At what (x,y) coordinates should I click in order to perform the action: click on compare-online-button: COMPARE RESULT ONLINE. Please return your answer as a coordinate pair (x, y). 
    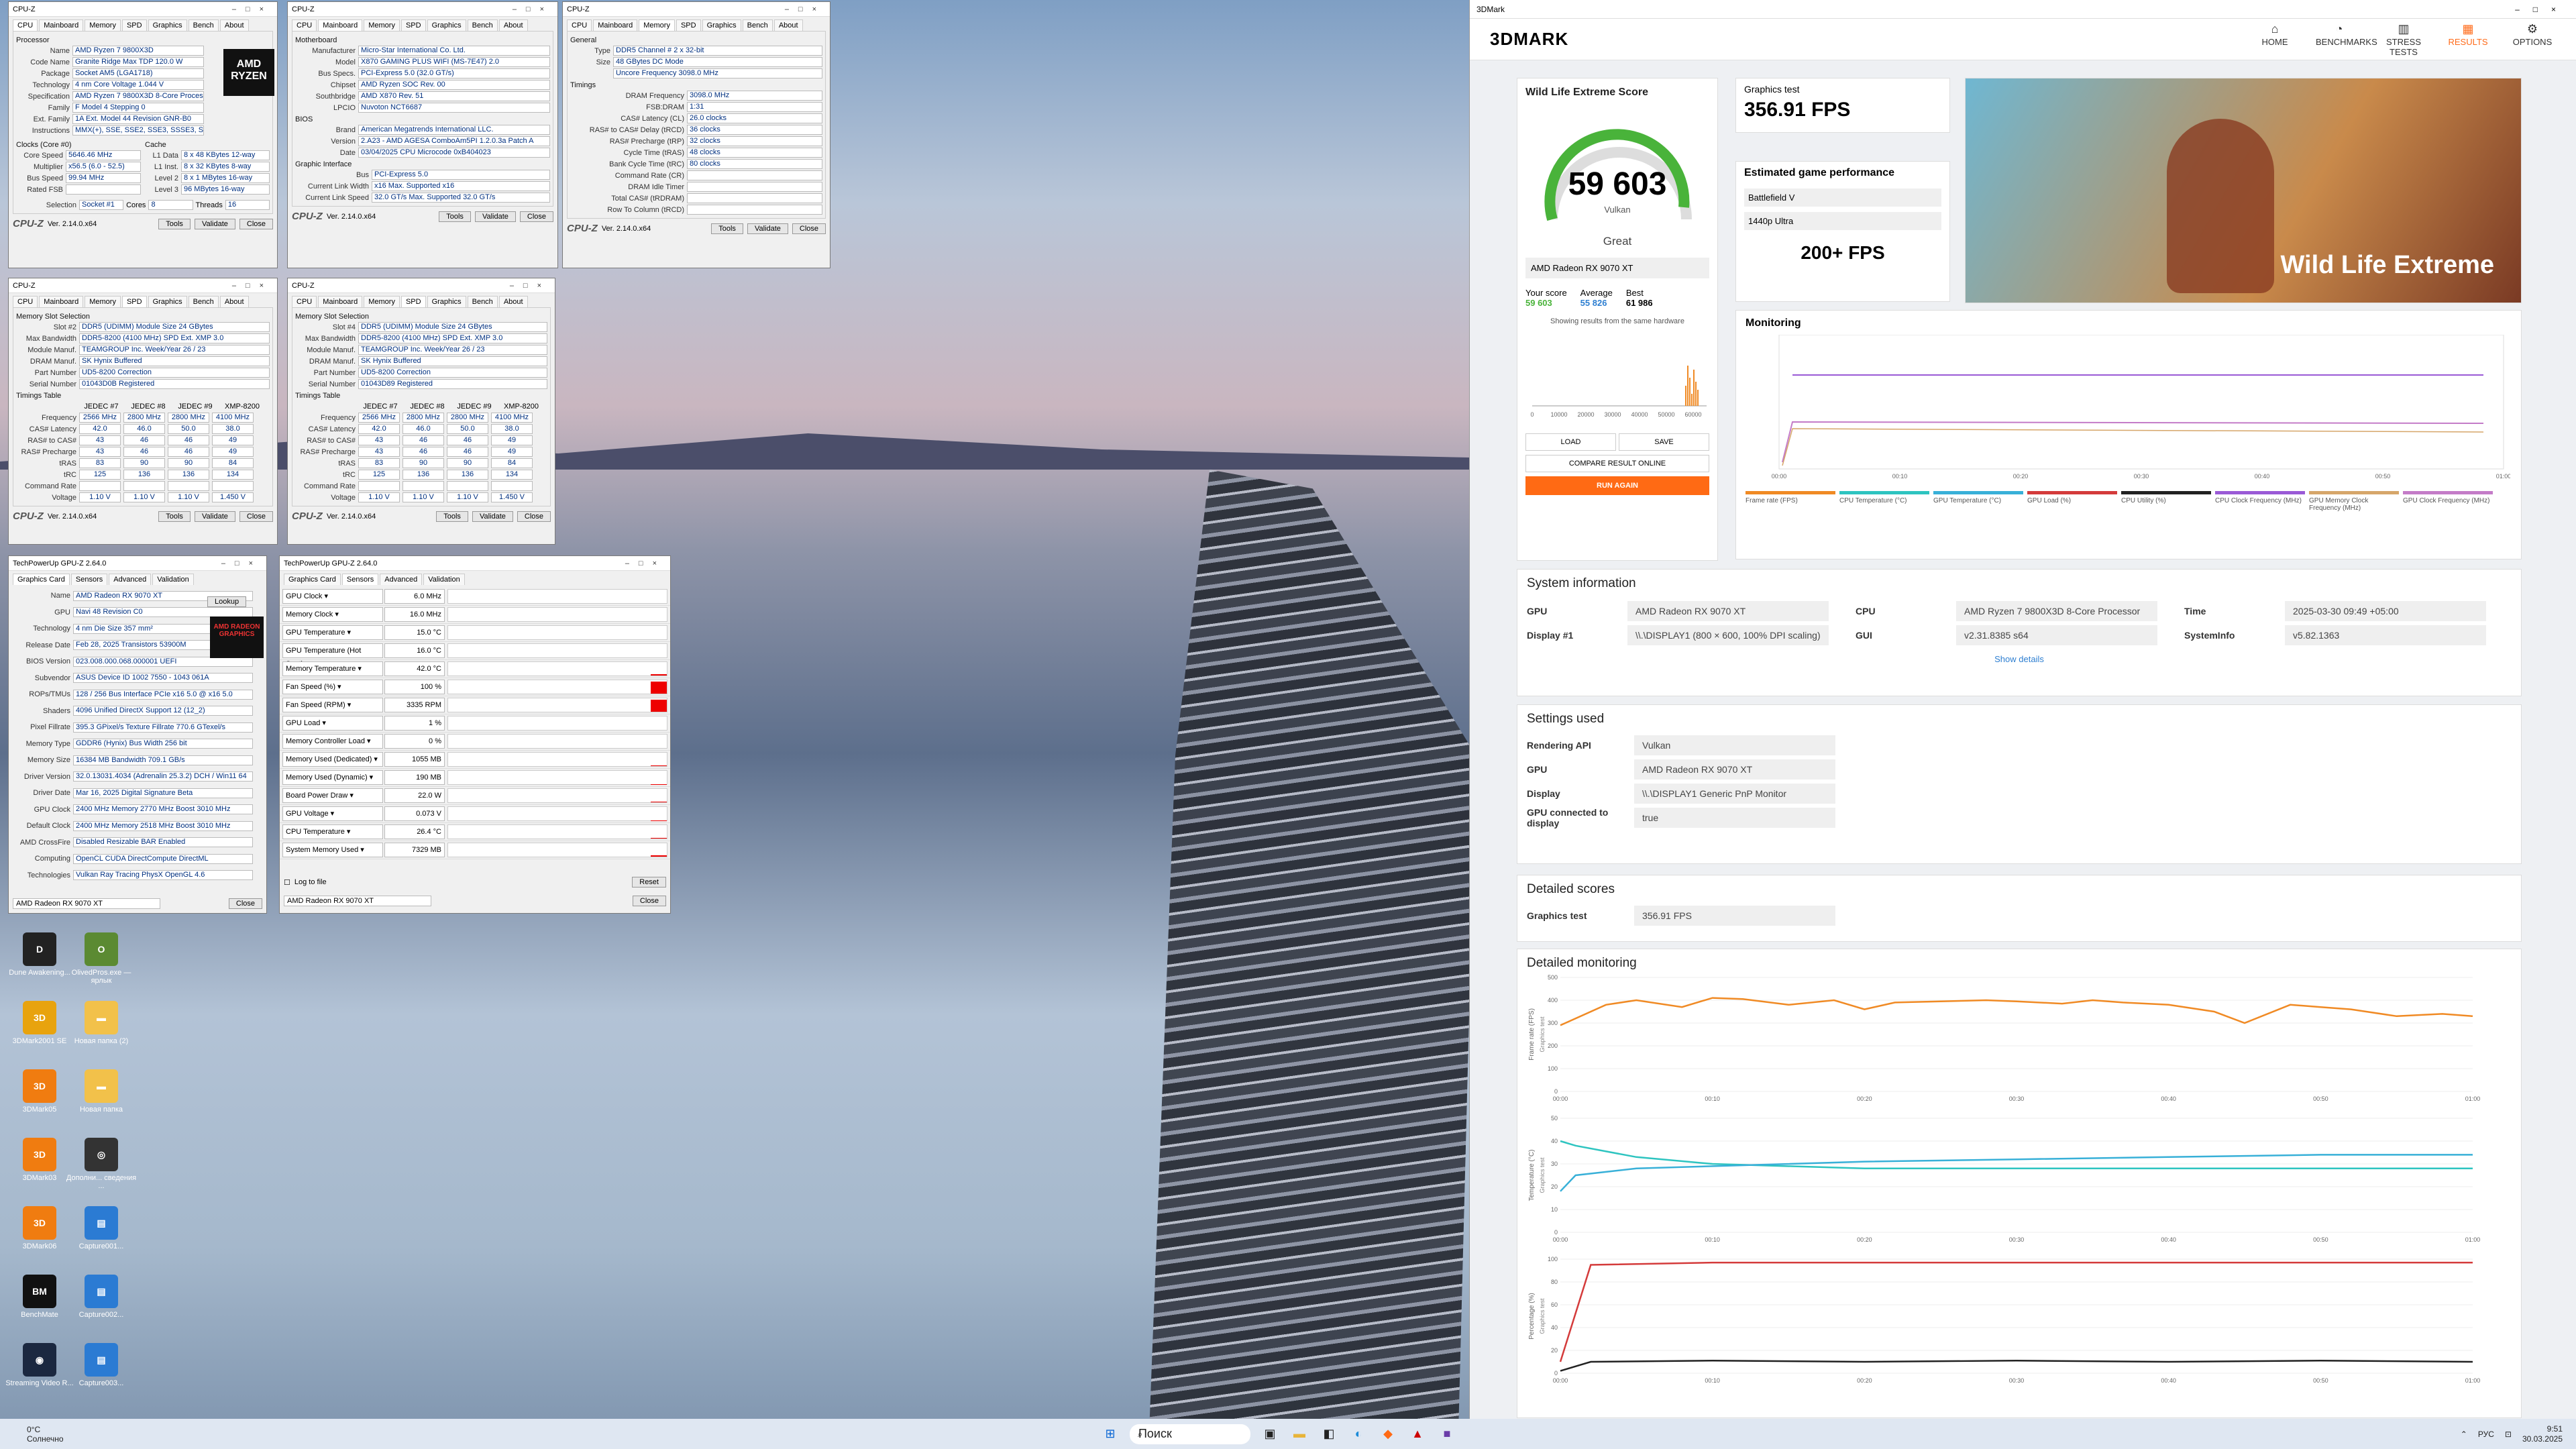
    Looking at the image, I should click on (1617, 463).